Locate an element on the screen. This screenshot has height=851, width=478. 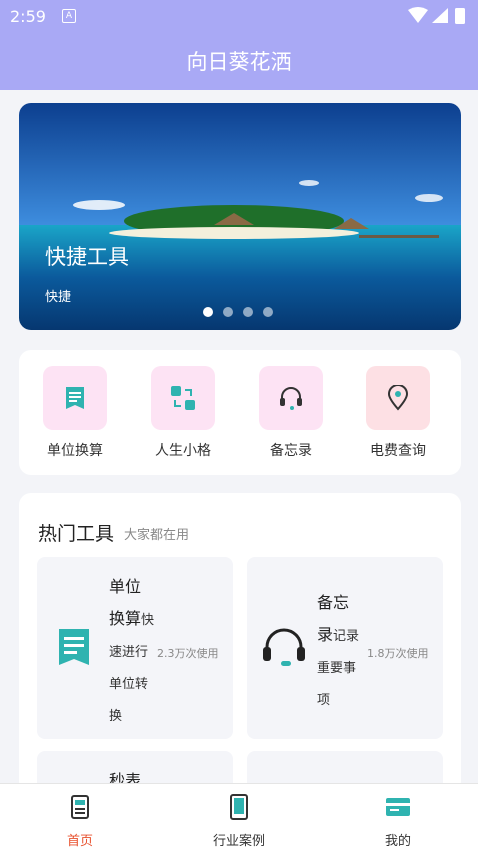
banner-subtitle: 快捷 is located at coordinates (58, 297).